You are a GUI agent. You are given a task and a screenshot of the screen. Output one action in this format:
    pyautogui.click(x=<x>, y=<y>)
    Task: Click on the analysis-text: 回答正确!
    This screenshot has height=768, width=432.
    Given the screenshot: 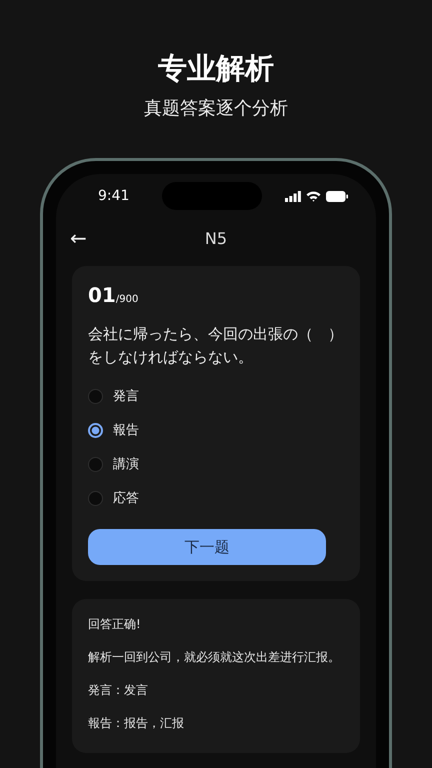 What is the action you would take?
    pyautogui.click(x=115, y=624)
    